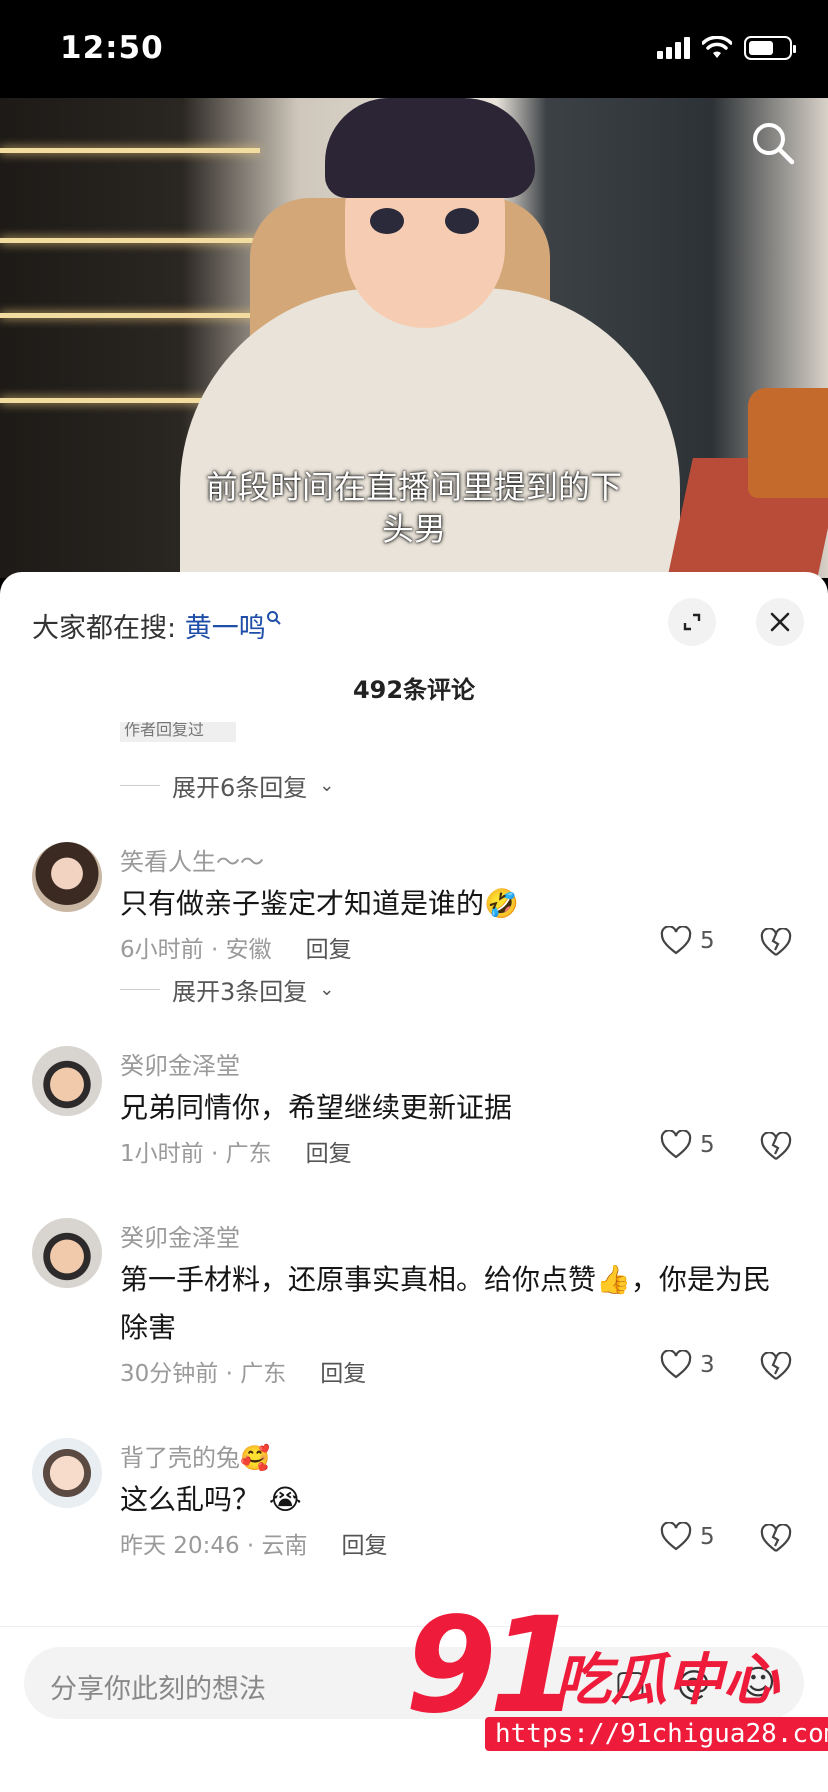 The width and height of the screenshot is (828, 1792). Describe the element at coordinates (773, 143) in the screenshot. I see `search-icon` at that location.